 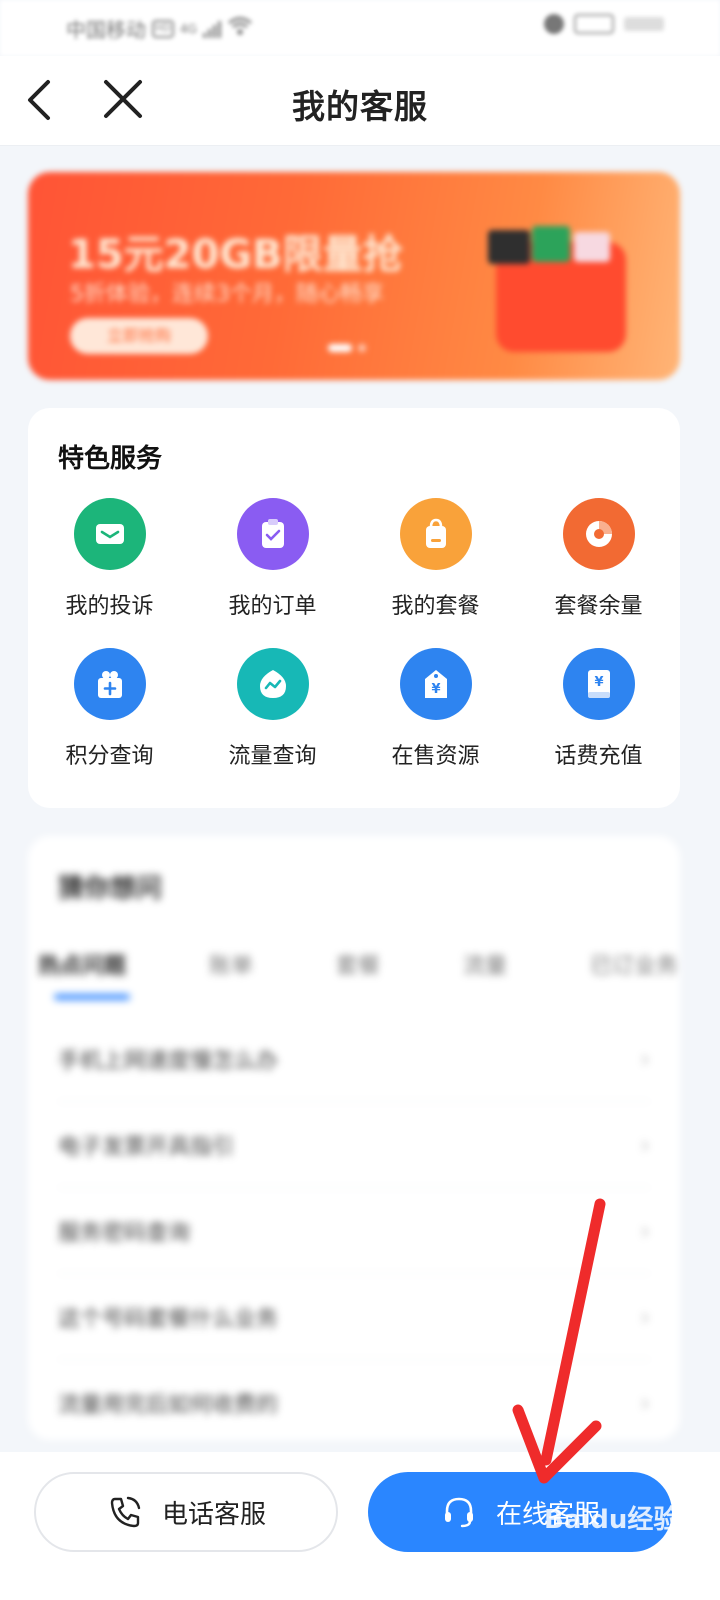 I want to click on service-my-complaints: 我的投诉, so click(x=109, y=559).